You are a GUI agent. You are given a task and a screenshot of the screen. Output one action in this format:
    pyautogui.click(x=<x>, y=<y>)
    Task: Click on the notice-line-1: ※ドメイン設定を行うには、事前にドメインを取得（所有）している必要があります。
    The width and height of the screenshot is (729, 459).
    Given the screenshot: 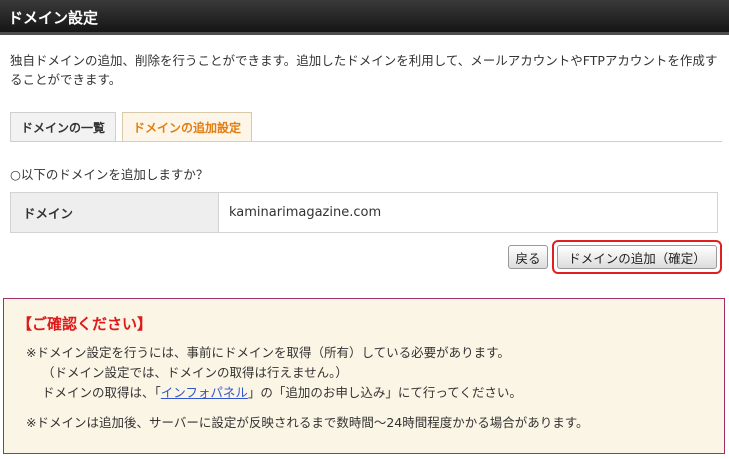 What is the action you would take?
    pyautogui.click(x=268, y=352)
    